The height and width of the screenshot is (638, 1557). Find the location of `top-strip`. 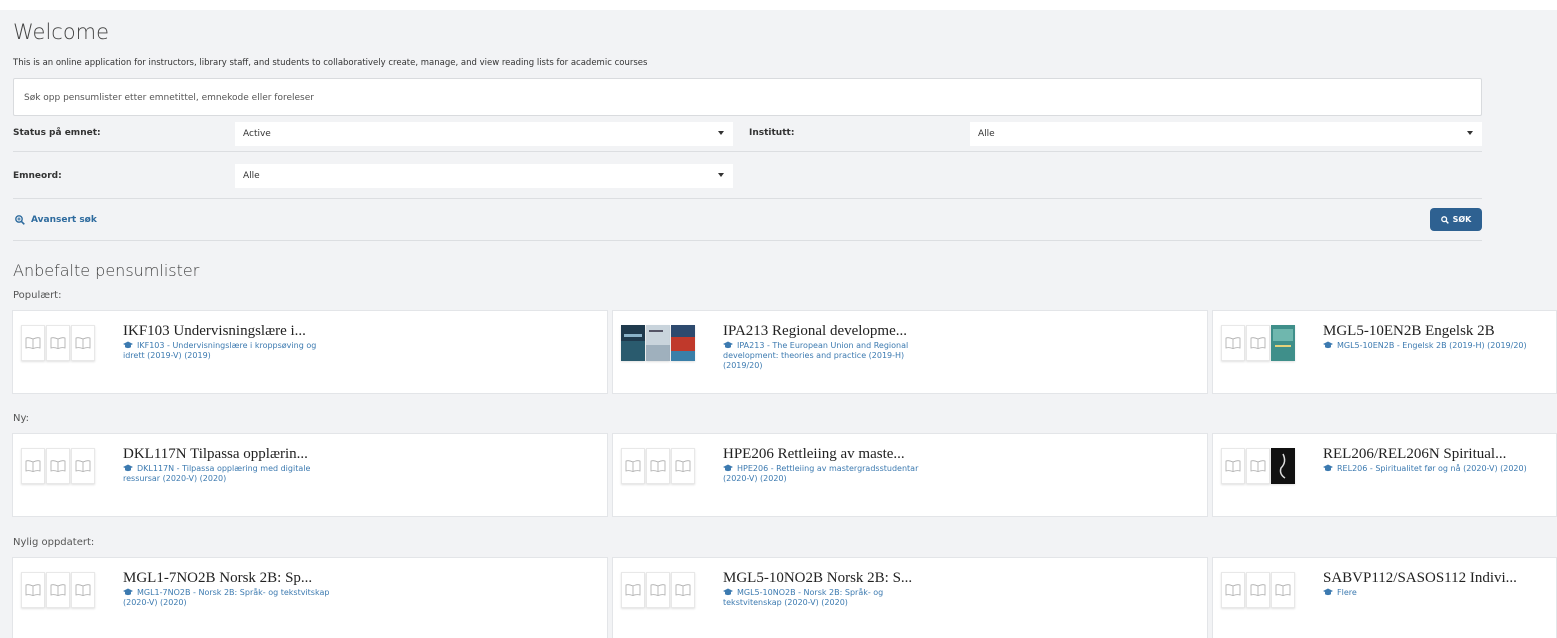

top-strip is located at coordinates (778, 5).